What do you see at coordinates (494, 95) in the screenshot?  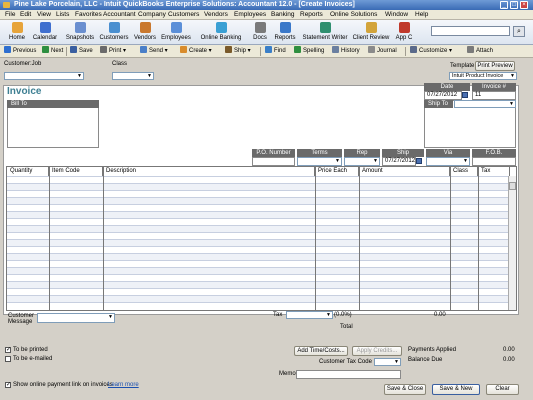 I see `invoice-number-field: 11` at bounding box center [494, 95].